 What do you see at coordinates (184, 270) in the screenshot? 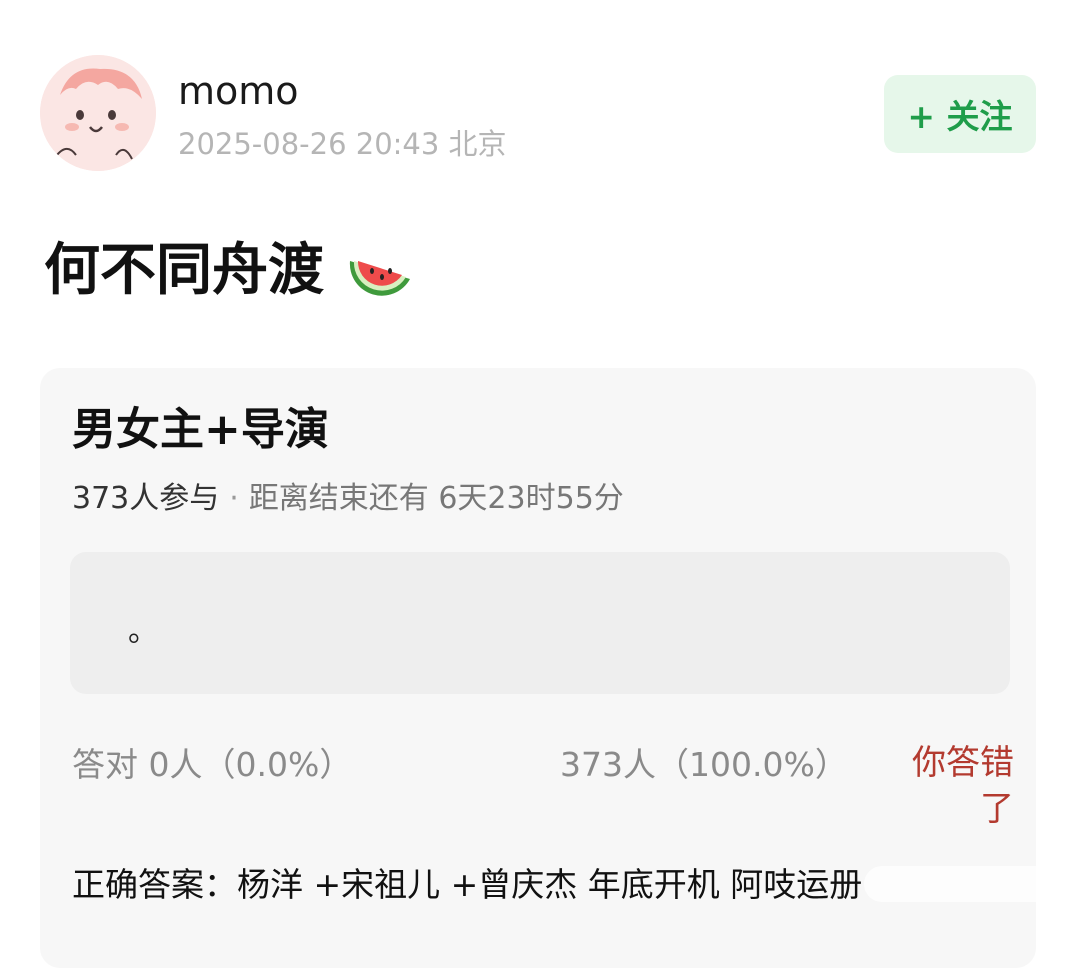
I see `post-text: 何不同舟渡` at bounding box center [184, 270].